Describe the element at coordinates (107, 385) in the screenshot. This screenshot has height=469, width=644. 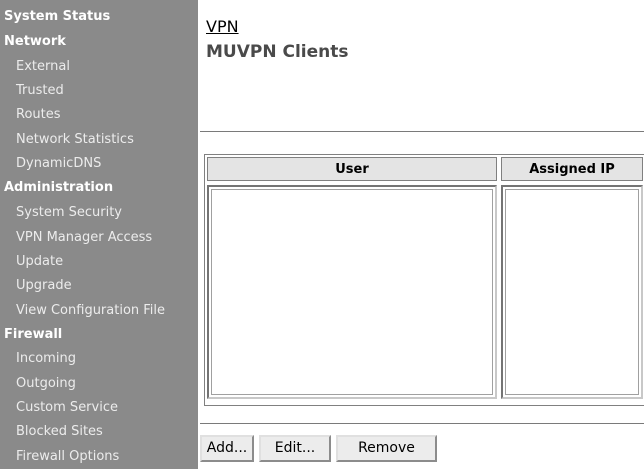
I see `sidebar-item-outgoing: Outgoing` at that location.